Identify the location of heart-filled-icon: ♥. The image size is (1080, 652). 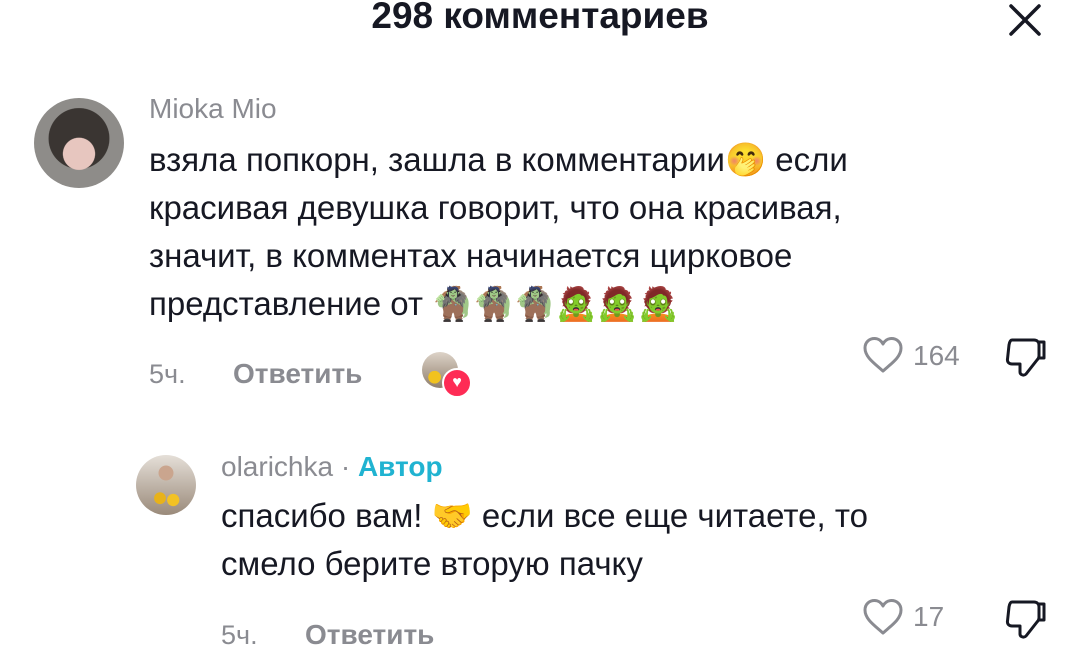
(457, 383).